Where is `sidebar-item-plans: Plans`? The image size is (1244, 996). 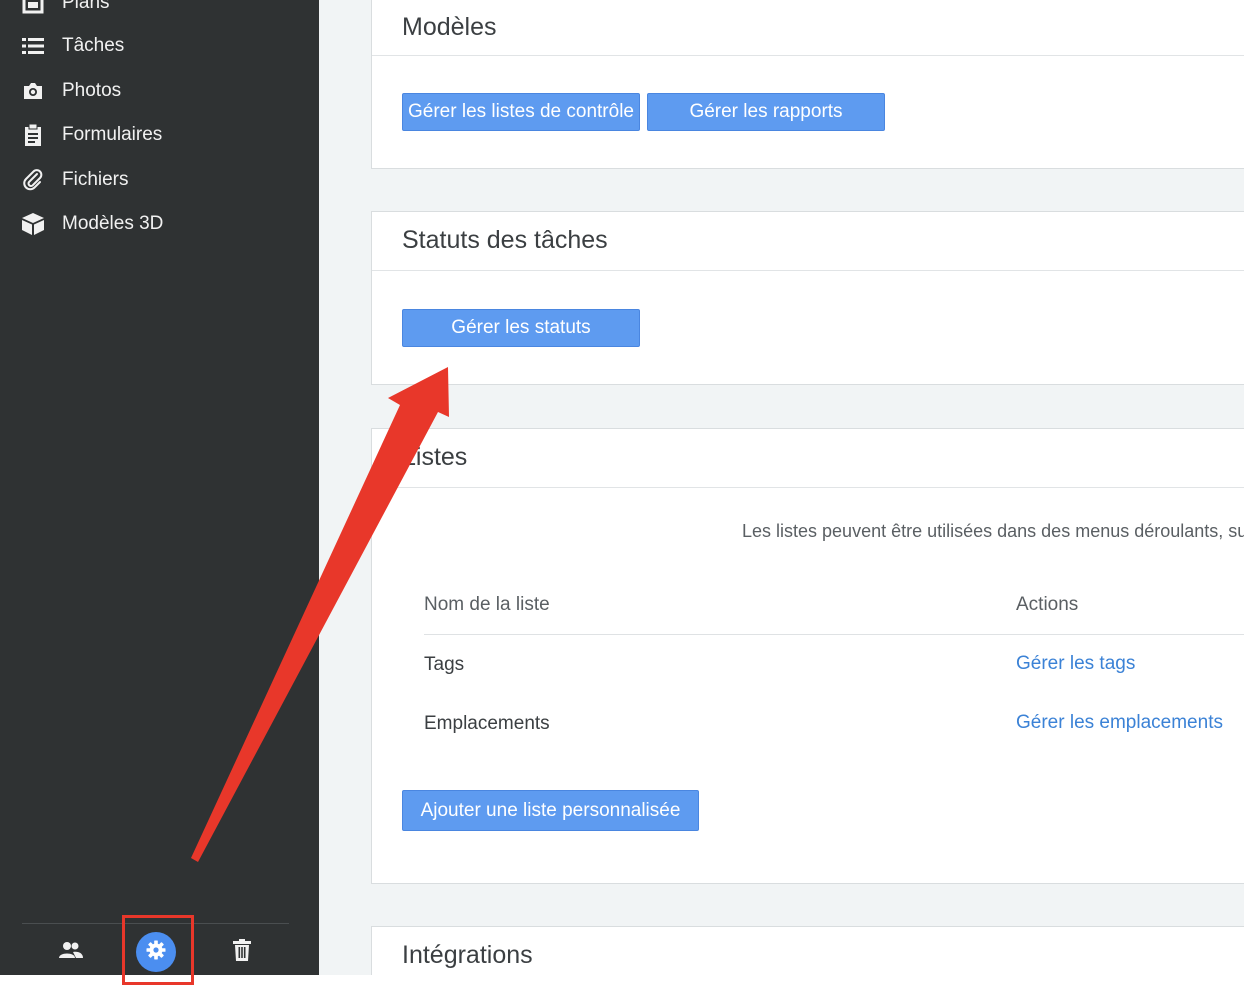 sidebar-item-plans: Plans is located at coordinates (159, 11).